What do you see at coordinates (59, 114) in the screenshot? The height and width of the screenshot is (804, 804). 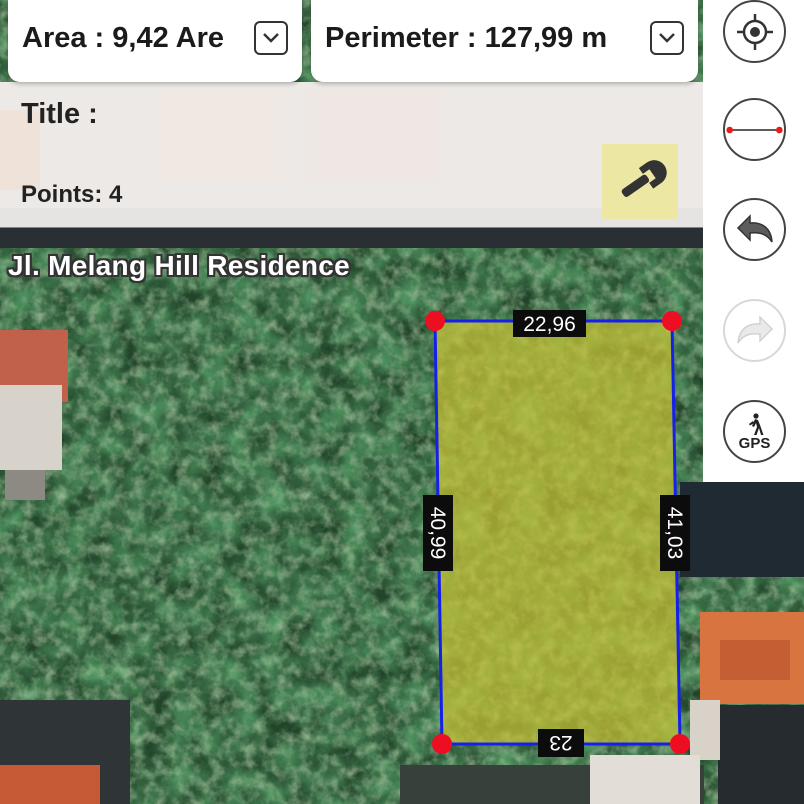 I see `title-label: Title :` at bounding box center [59, 114].